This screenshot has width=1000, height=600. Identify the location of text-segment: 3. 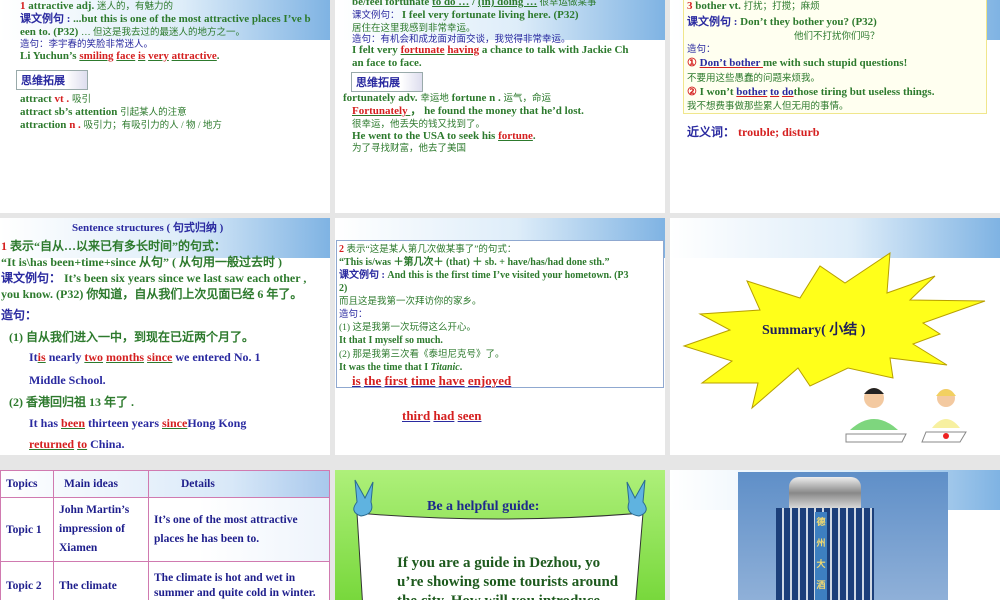
(691, 6).